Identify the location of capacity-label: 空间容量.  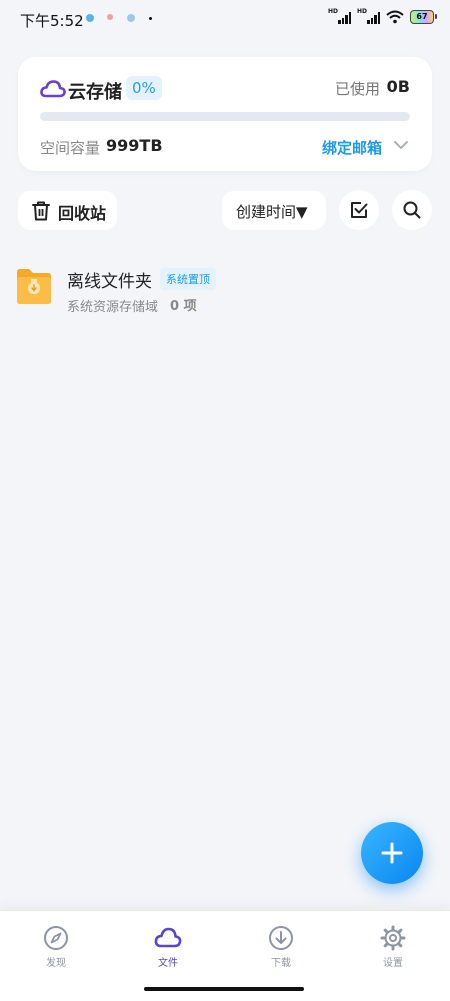
(70, 148).